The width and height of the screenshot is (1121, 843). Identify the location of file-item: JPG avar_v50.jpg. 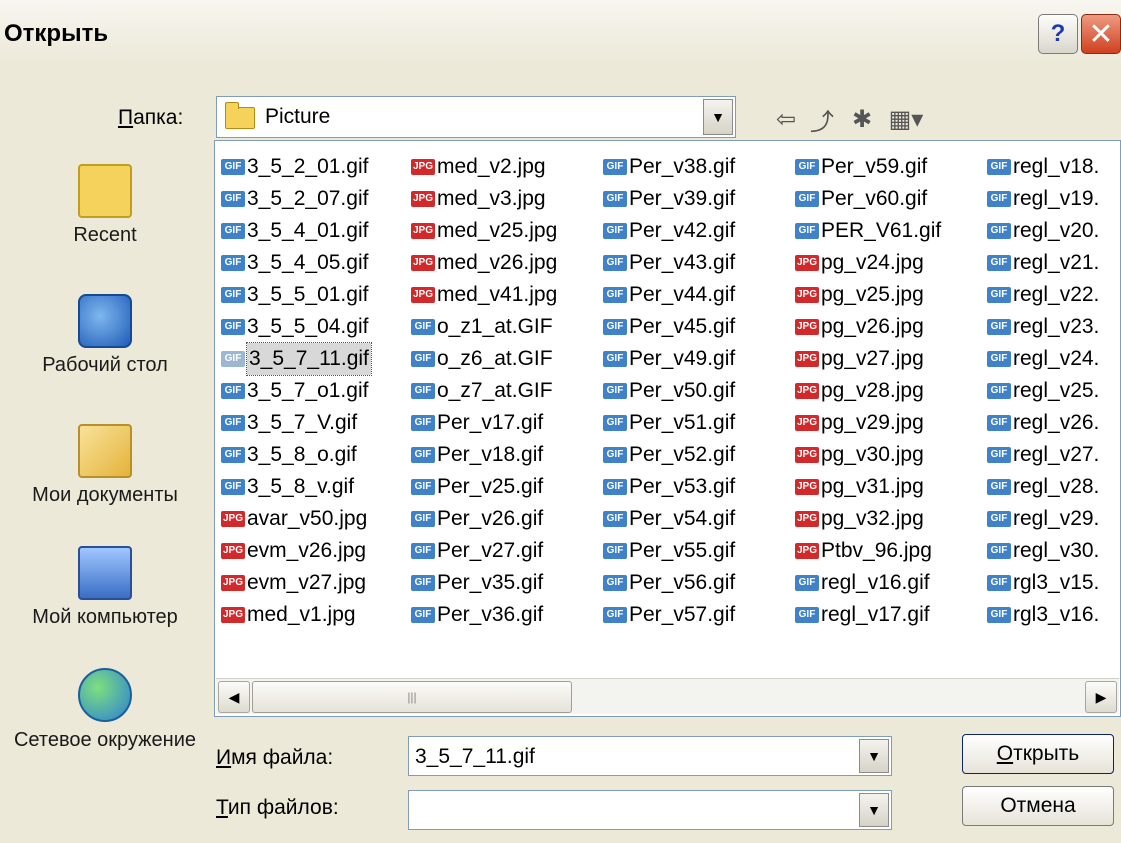
(296, 519).